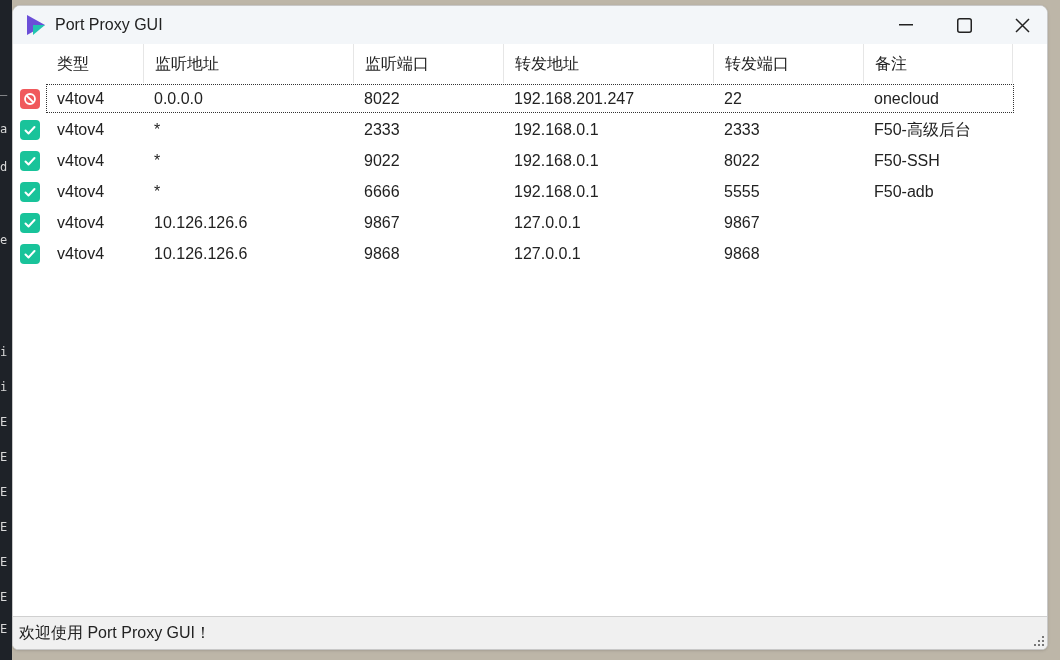  What do you see at coordinates (115, 633) in the screenshot?
I see `status-text: 欢迎使用 Port Proxy GUI！` at bounding box center [115, 633].